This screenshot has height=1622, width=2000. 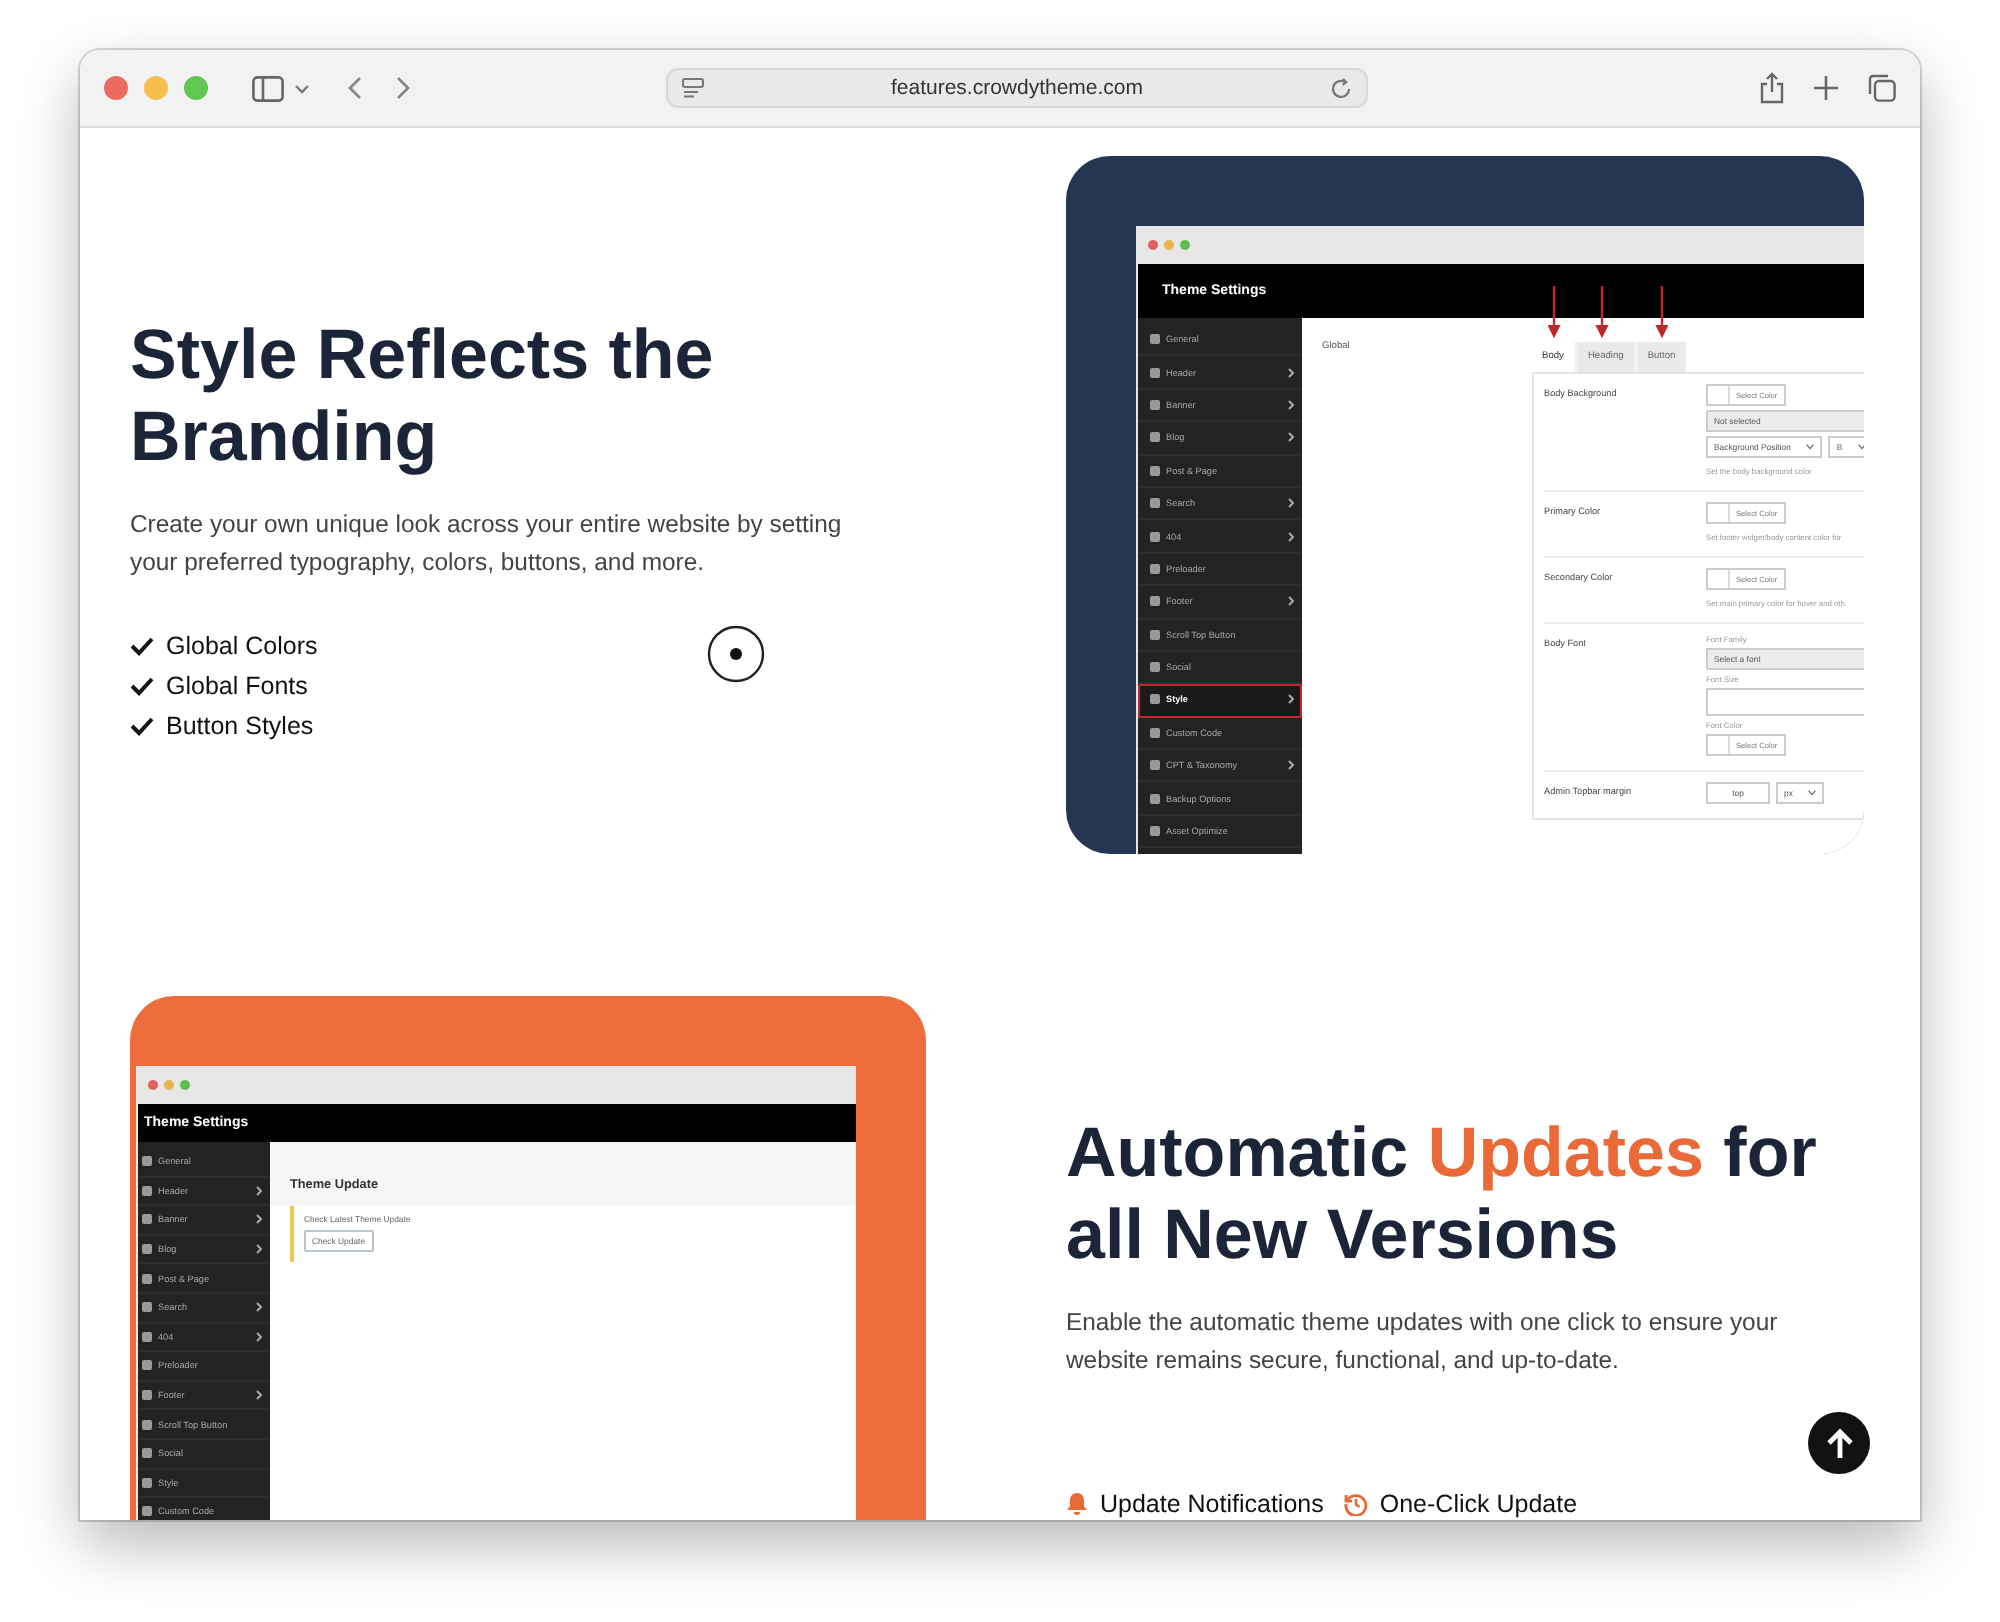 What do you see at coordinates (1478, 1504) in the screenshot?
I see `feature-label: One-Click Update` at bounding box center [1478, 1504].